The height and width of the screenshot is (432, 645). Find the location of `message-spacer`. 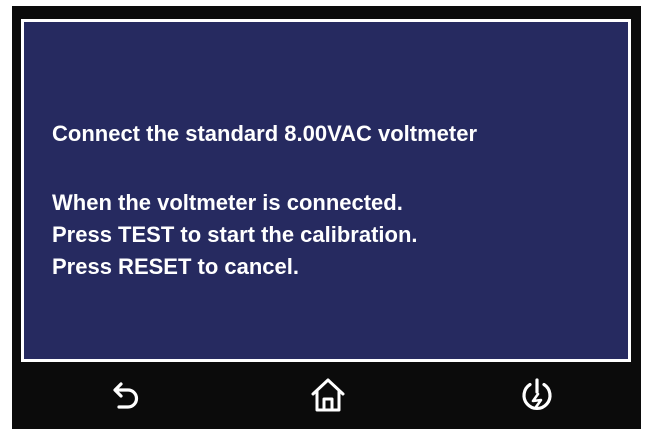

message-spacer is located at coordinates (332, 168).